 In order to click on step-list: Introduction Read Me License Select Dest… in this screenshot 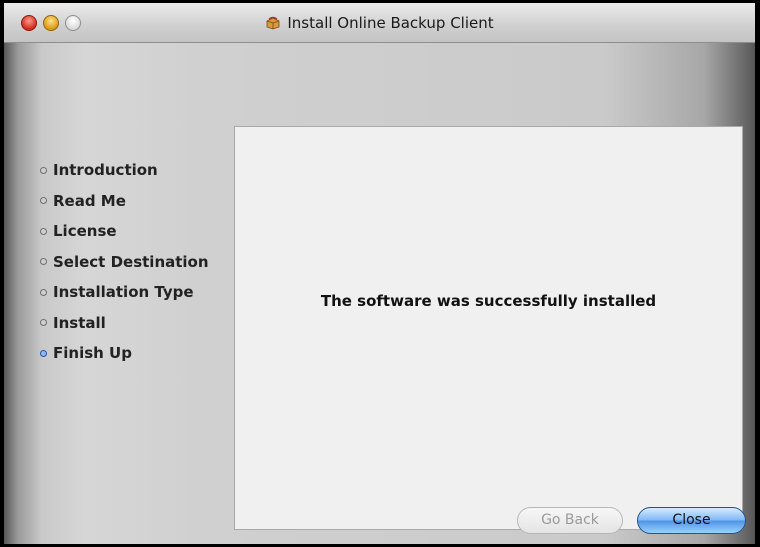, I will do `click(124, 262)`.